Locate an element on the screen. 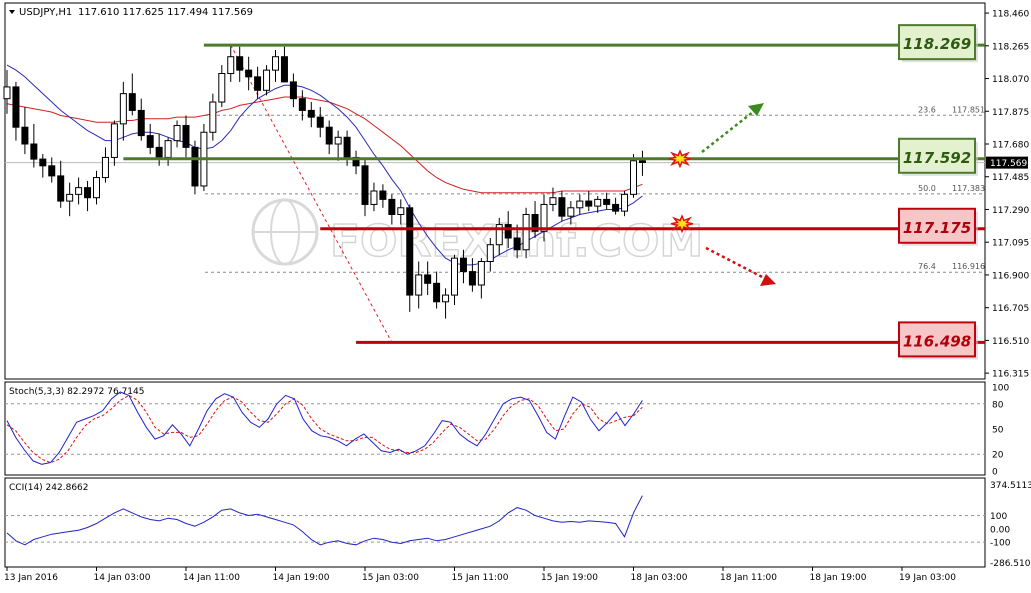 The image size is (1031, 593). level-price-label: 116.498 is located at coordinates (937, 341).